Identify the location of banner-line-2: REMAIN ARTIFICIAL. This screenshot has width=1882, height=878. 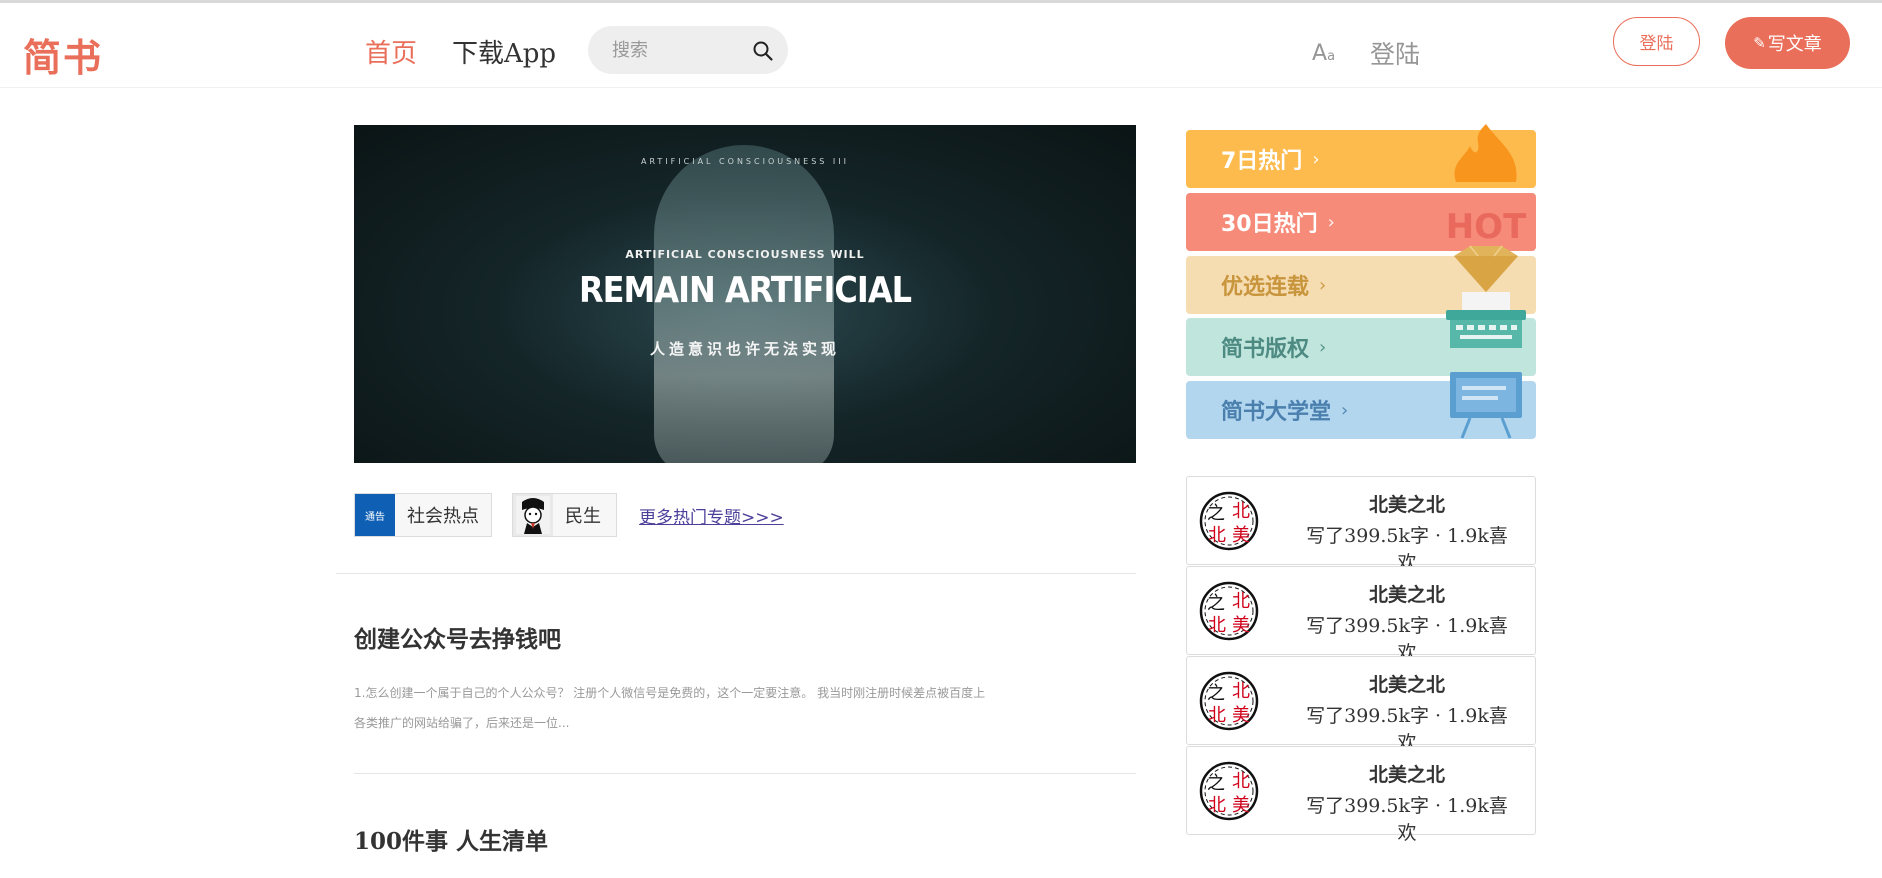
(745, 290).